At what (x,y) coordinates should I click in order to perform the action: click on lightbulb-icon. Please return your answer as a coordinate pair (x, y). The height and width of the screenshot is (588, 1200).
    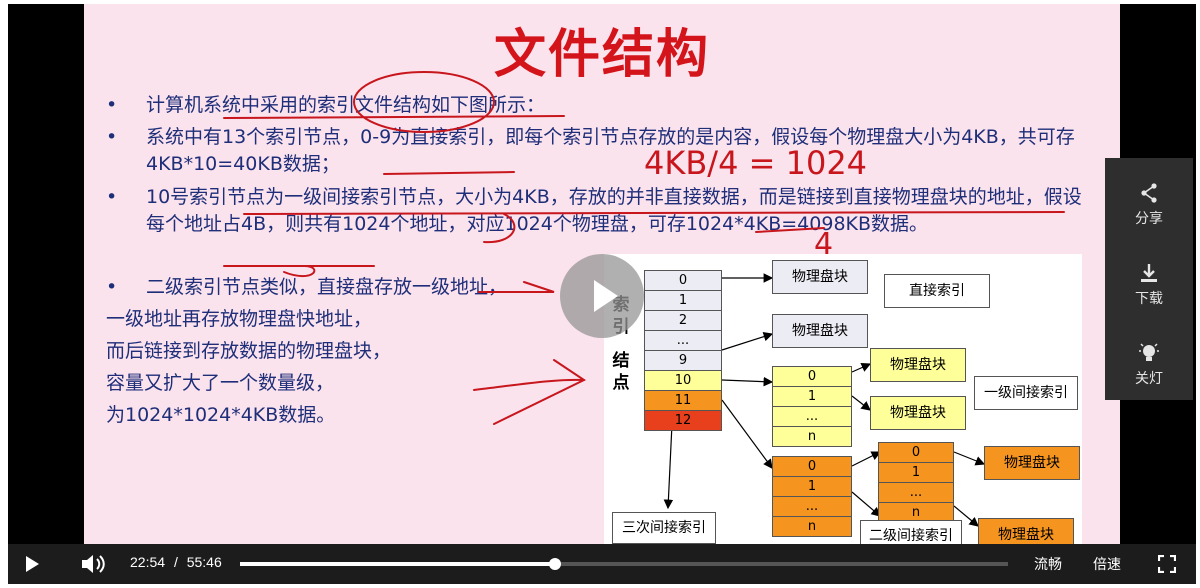
    Looking at the image, I should click on (1149, 352).